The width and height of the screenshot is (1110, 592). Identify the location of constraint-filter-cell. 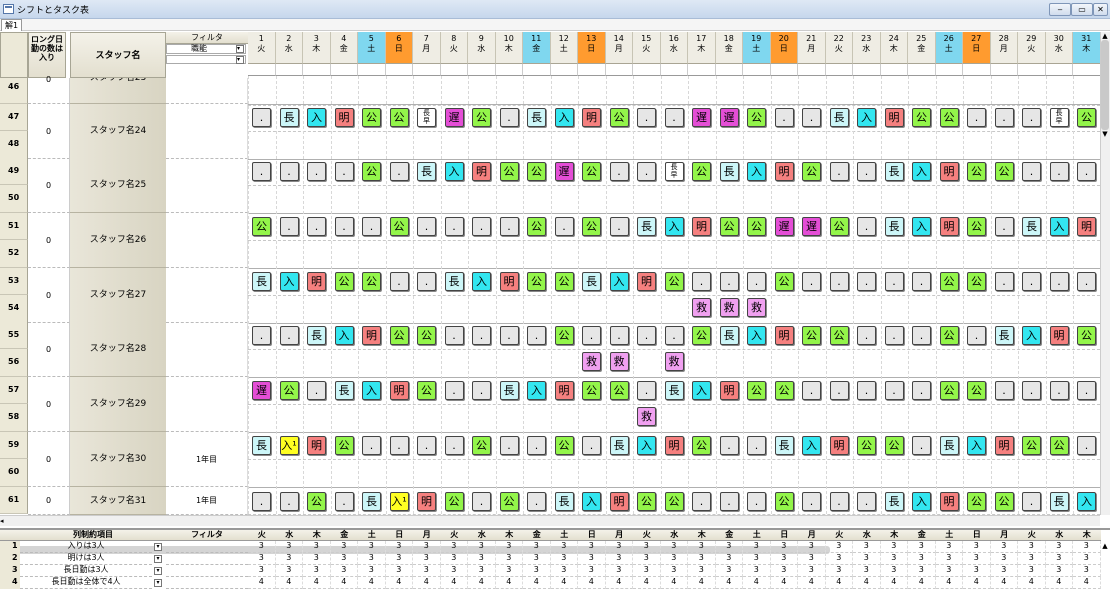
(207, 547).